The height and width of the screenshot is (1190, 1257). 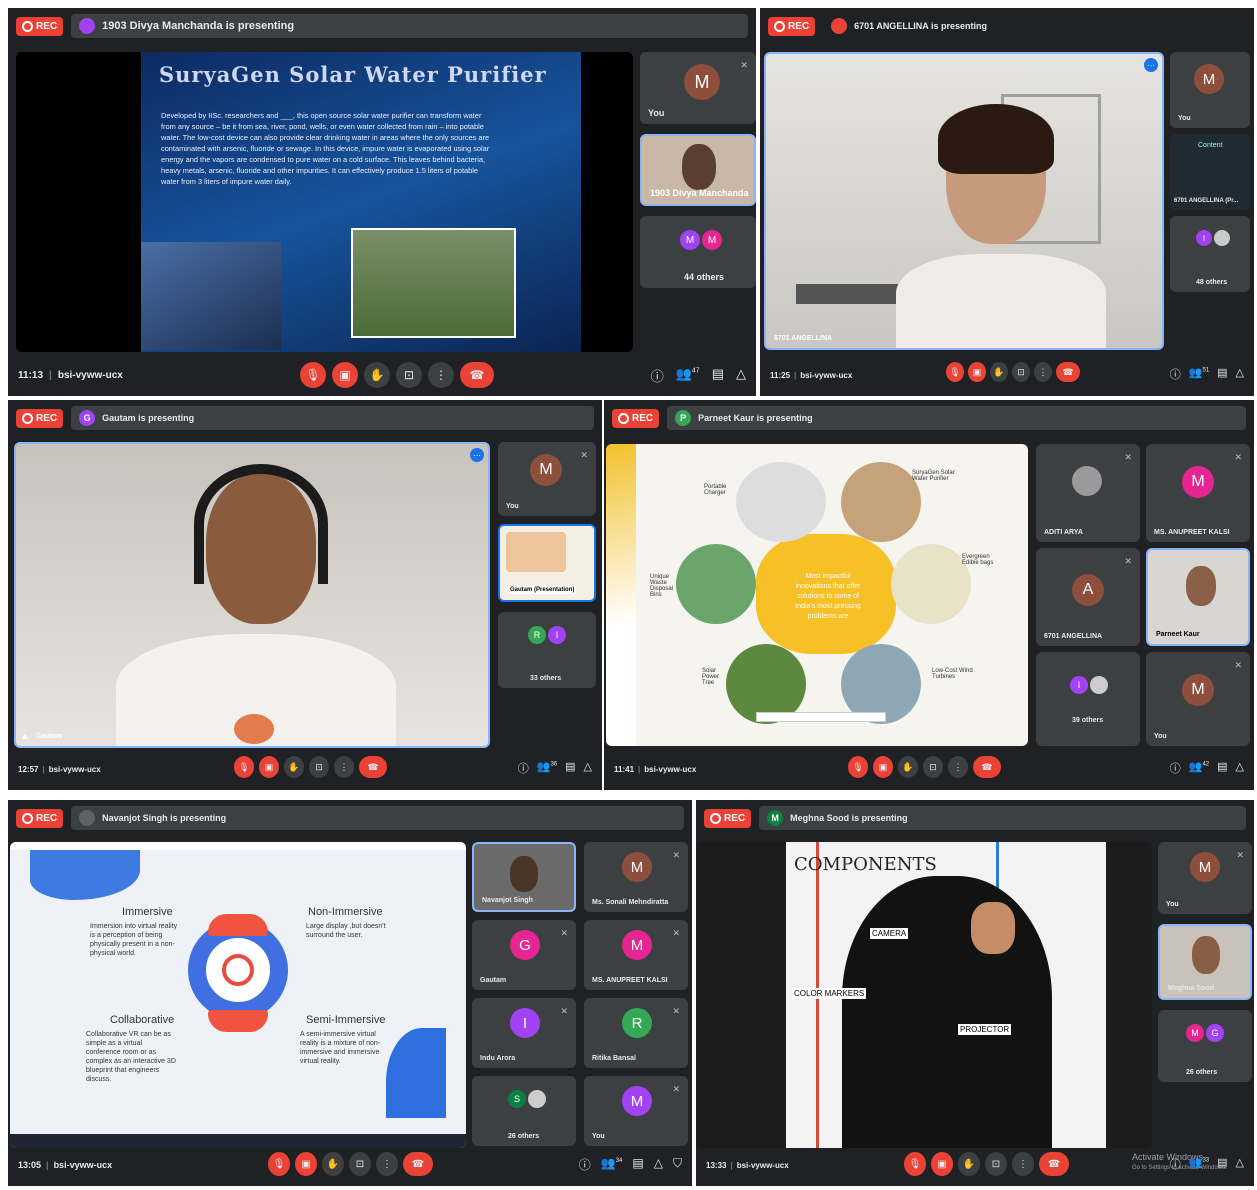 What do you see at coordinates (409, 26) in the screenshot?
I see `presenting-banner: 1903 Divya Manchanda is presenting` at bounding box center [409, 26].